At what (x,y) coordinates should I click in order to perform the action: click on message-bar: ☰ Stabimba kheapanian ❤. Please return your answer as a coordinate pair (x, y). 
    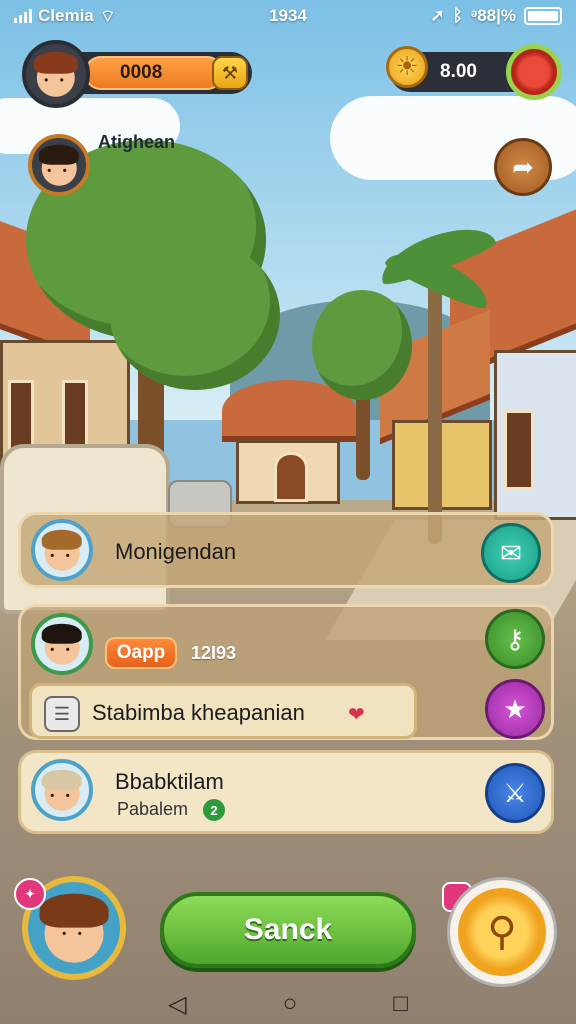
    Looking at the image, I should click on (223, 711).